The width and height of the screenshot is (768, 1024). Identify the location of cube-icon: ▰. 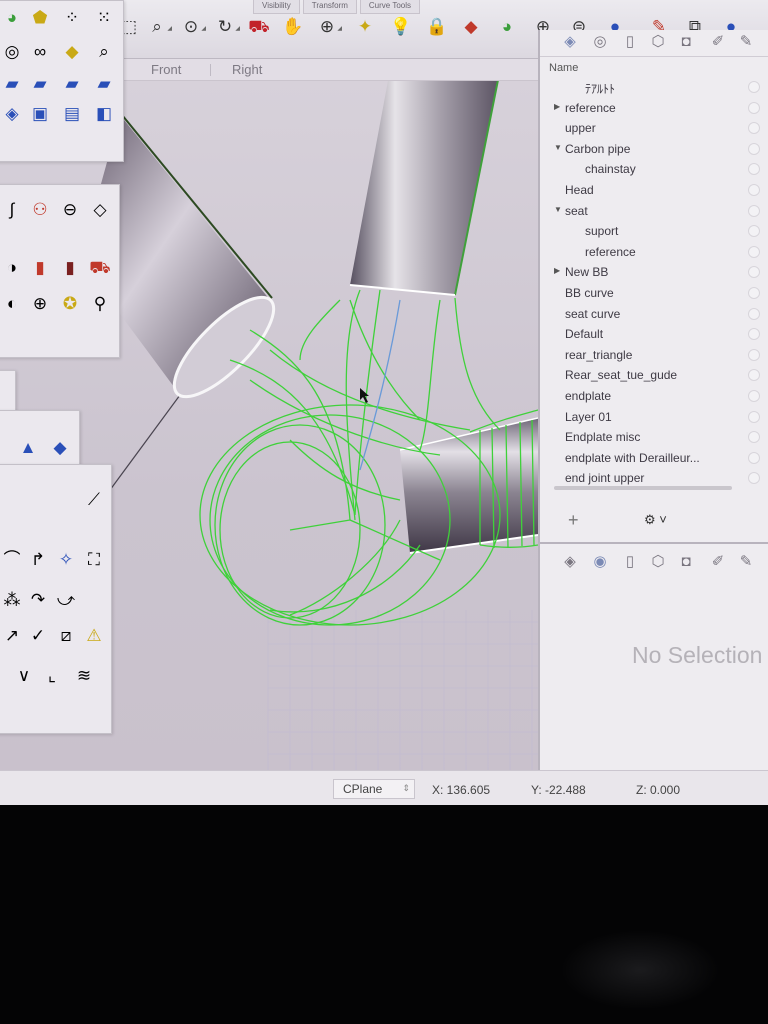
(40, 84).